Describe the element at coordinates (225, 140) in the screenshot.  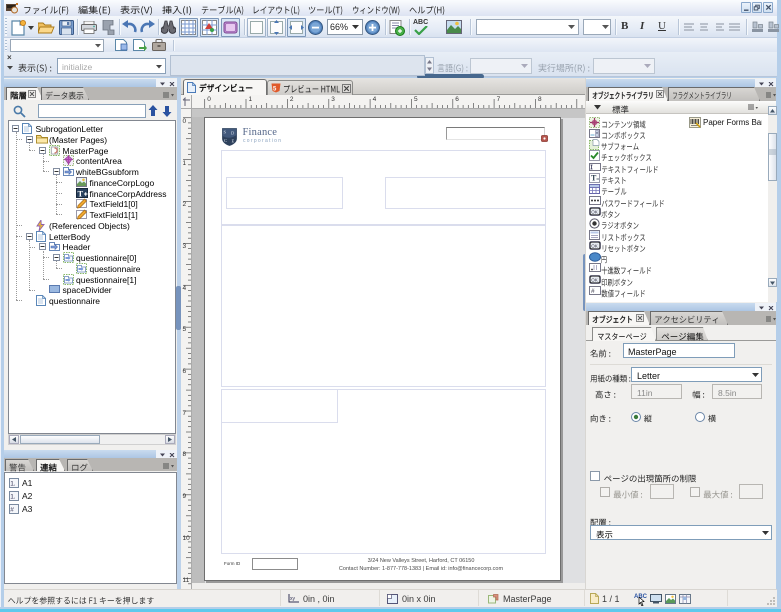
I see `svg-text: C` at that location.